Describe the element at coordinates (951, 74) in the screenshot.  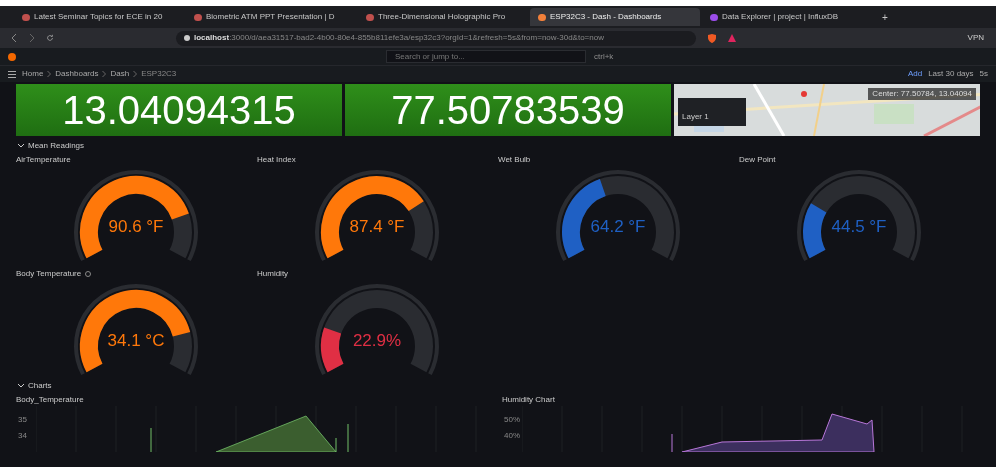
I see `time-range-picker: Last 30 days` at that location.